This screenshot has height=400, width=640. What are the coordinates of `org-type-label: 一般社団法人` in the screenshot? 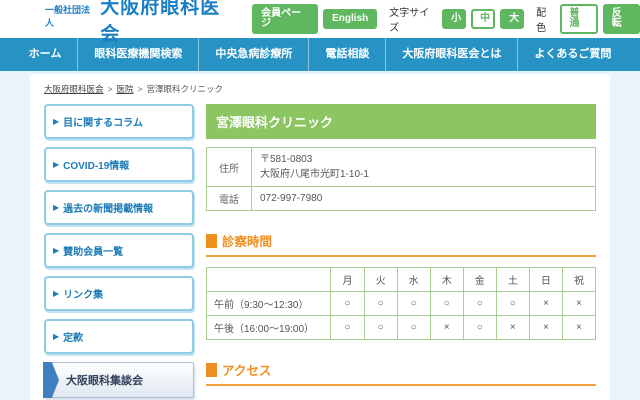 It's located at (68, 16).